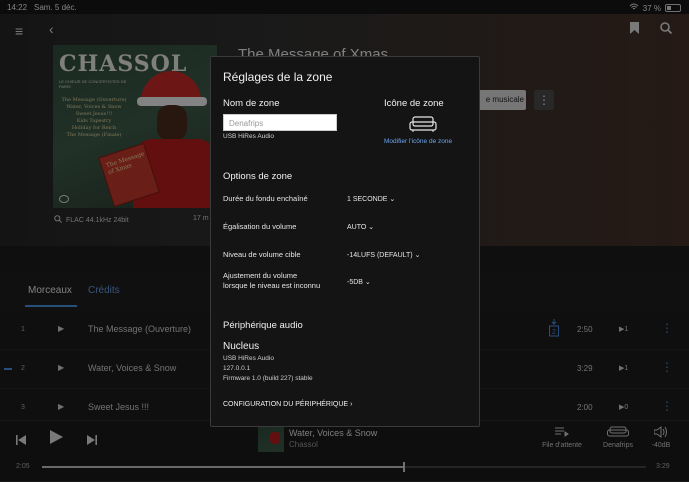 This screenshot has width=689, height=482. I want to click on target-level-select: -14LUFS (DEFAULT) ⌄, so click(383, 255).